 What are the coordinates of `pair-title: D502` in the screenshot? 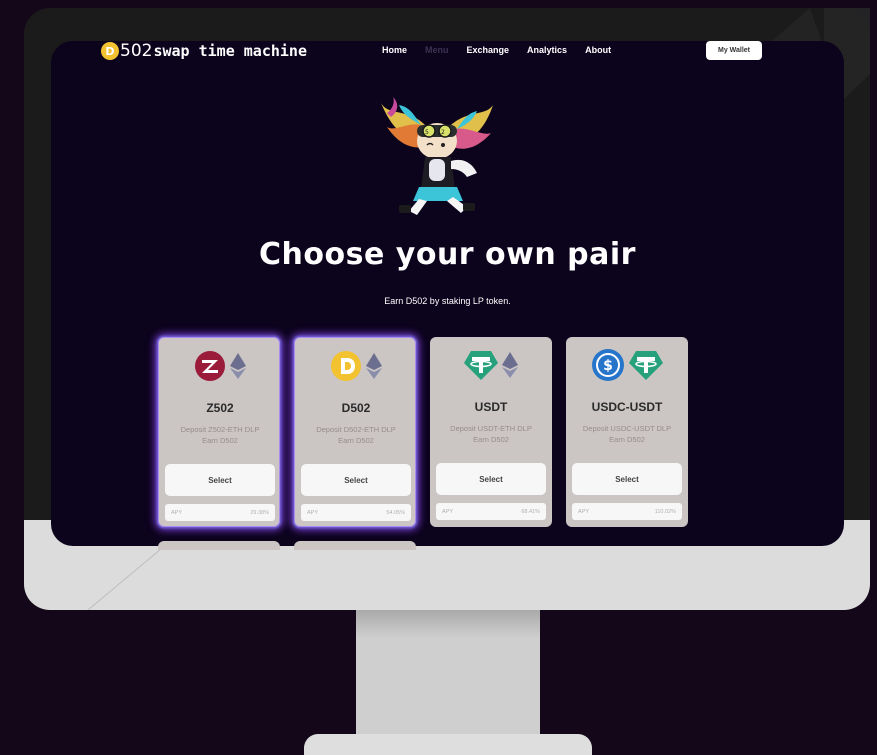 It's located at (356, 408).